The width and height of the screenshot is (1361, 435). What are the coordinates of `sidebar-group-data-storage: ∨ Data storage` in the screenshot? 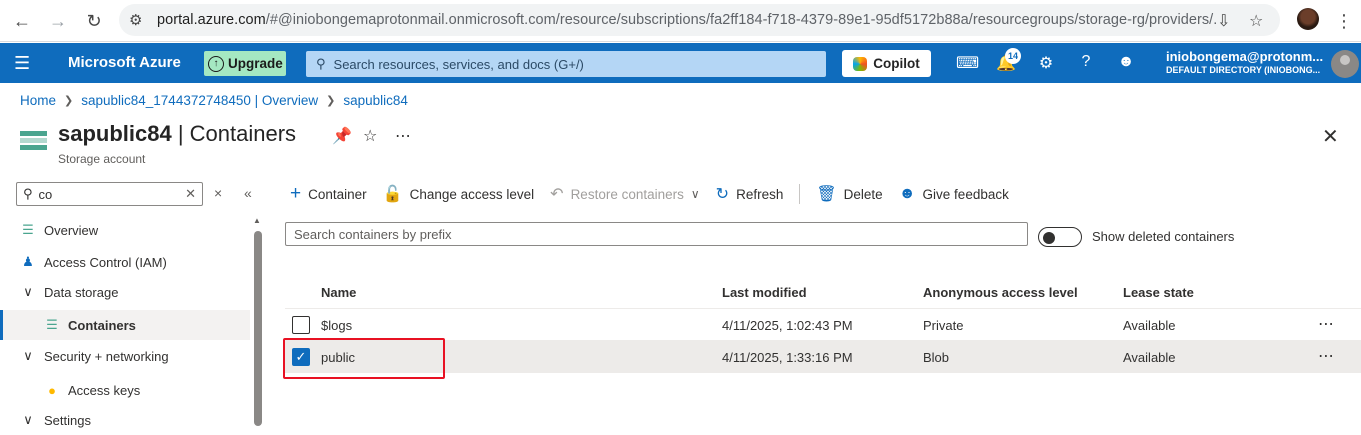 It's located at (125, 292).